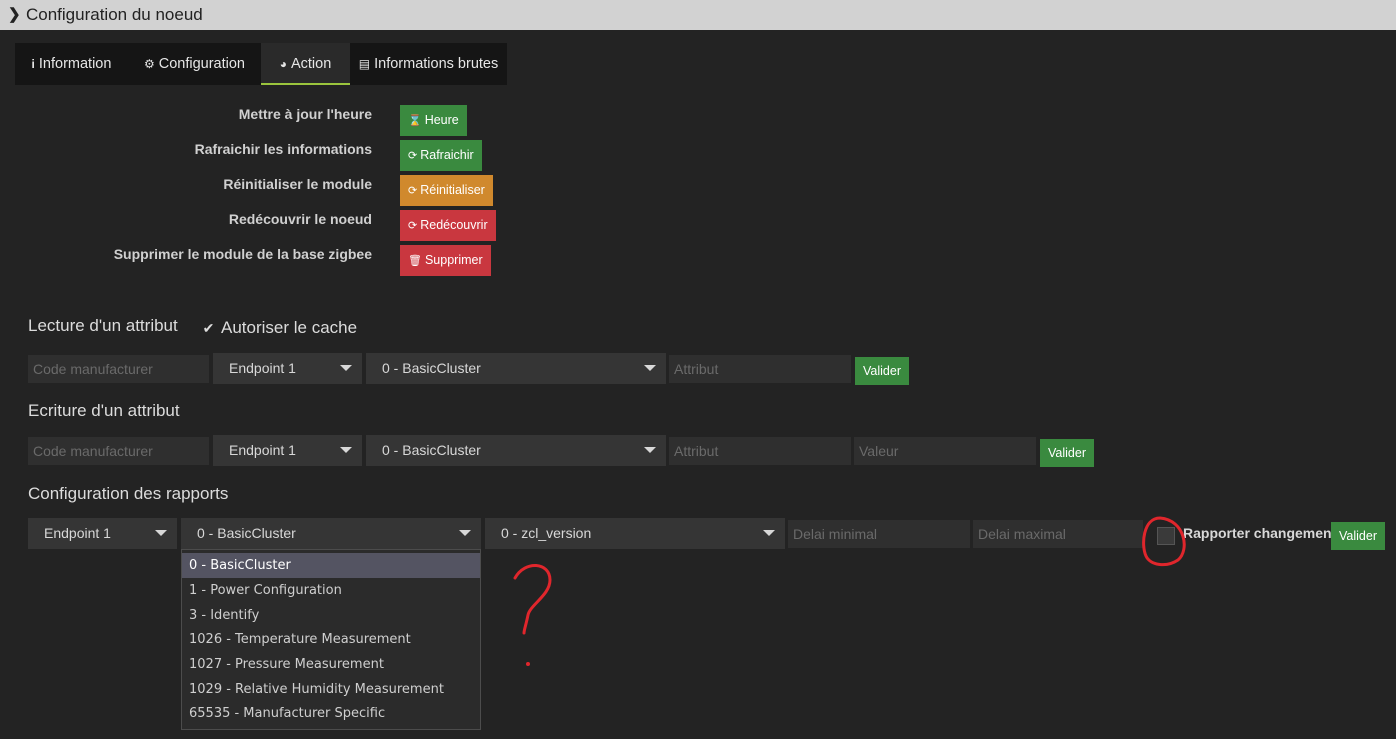  What do you see at coordinates (849, 591) in the screenshot?
I see `annotation-overlay` at bounding box center [849, 591].